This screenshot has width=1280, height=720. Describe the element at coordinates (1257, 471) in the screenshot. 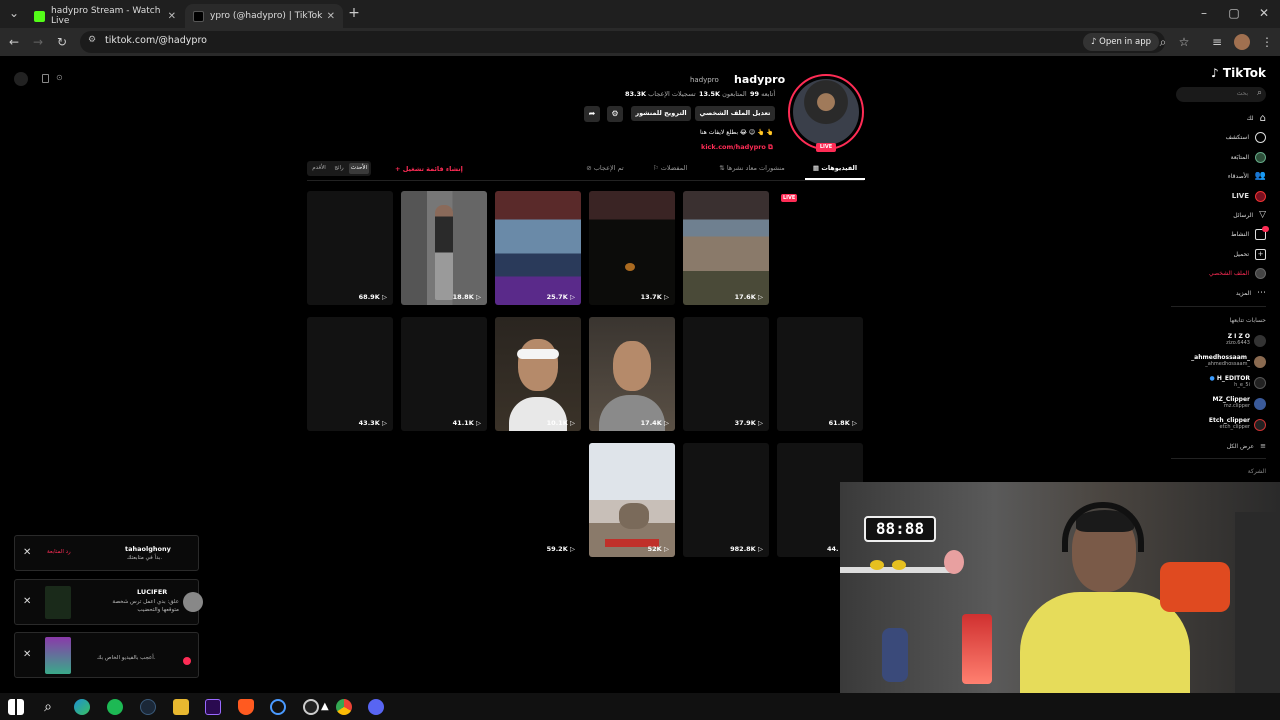

I see `company-link: الشركة` at that location.